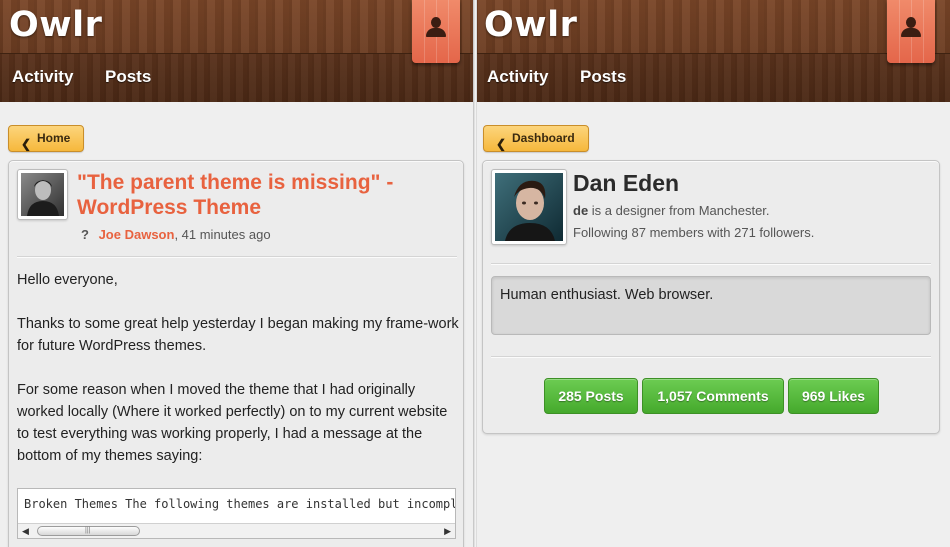 This screenshot has width=950, height=547. I want to click on profile-name: Dan Eden, so click(626, 183).